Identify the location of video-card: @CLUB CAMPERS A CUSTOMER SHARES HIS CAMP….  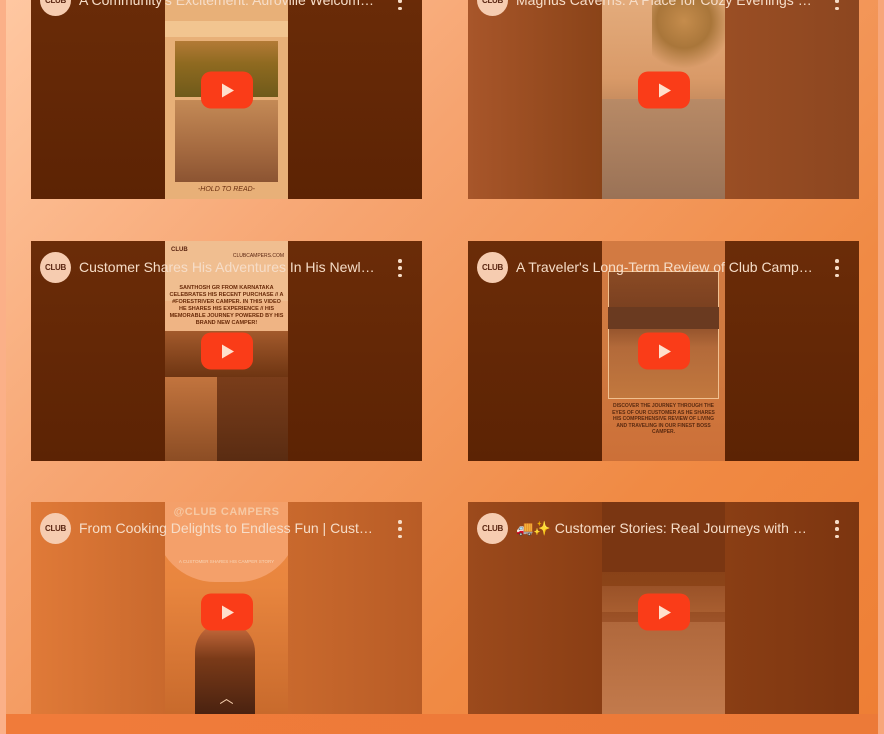
(226, 608).